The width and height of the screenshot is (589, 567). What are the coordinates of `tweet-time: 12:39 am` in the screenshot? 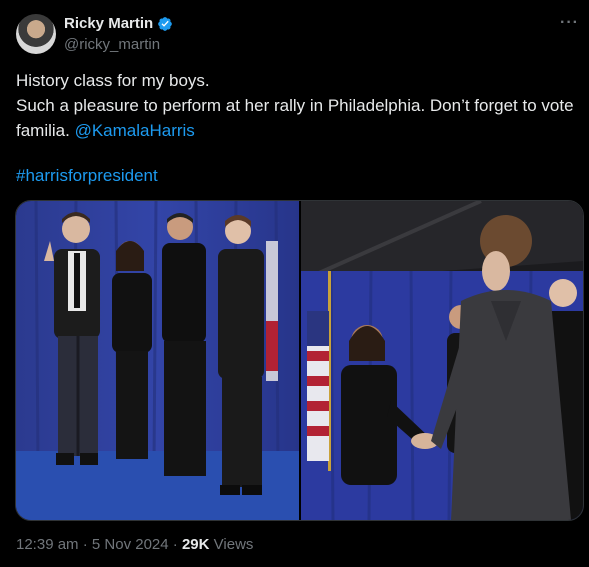 It's located at (47, 544).